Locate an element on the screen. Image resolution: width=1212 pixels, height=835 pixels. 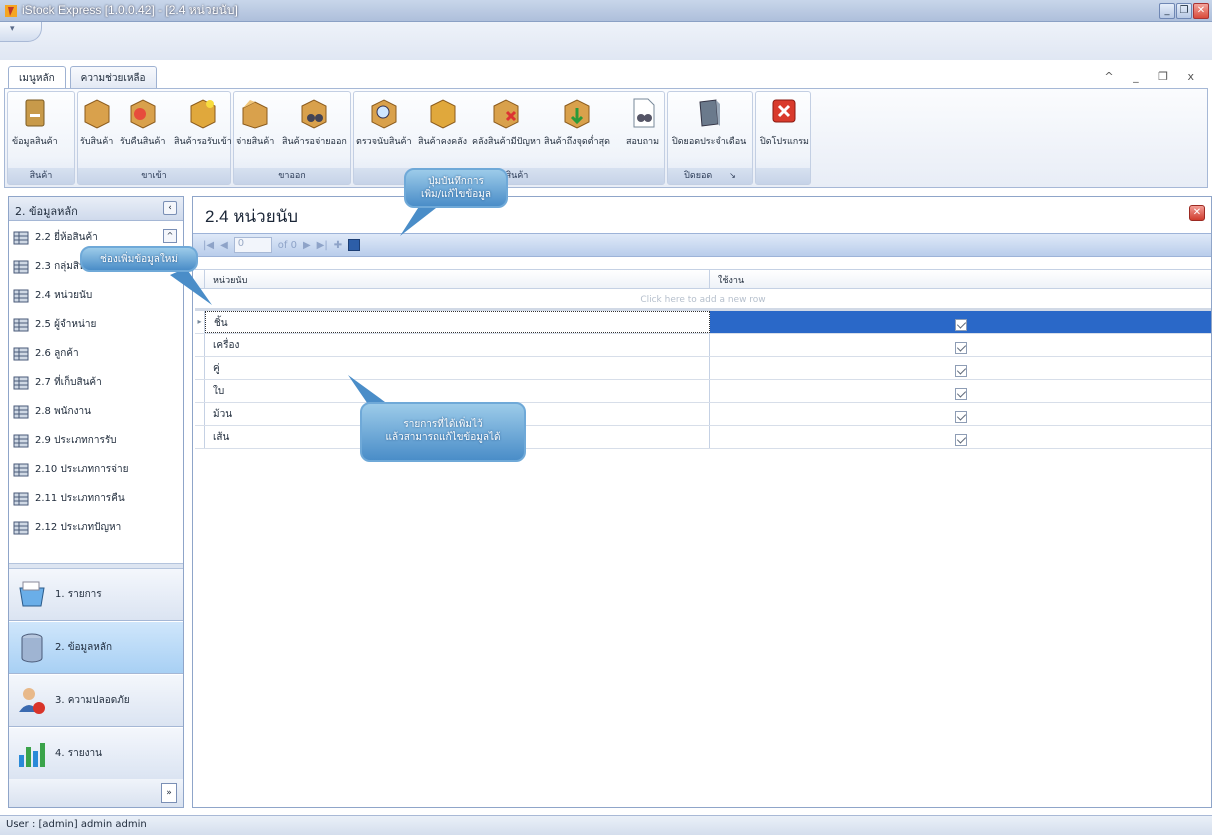
collapse-panel-button: ‹ is located at coordinates (170, 208).